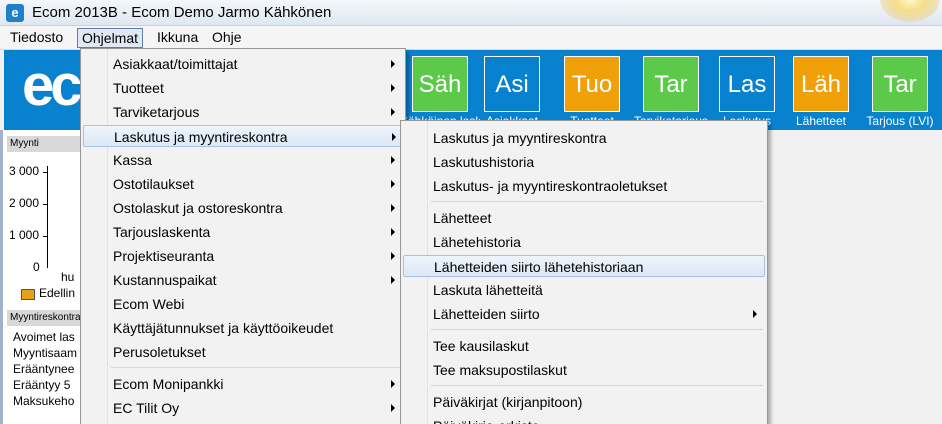 This screenshot has width=942, height=424. What do you see at coordinates (486, 419) in the screenshot?
I see `laskutus-item-label: Päiväkirja-arkisto` at bounding box center [486, 419].